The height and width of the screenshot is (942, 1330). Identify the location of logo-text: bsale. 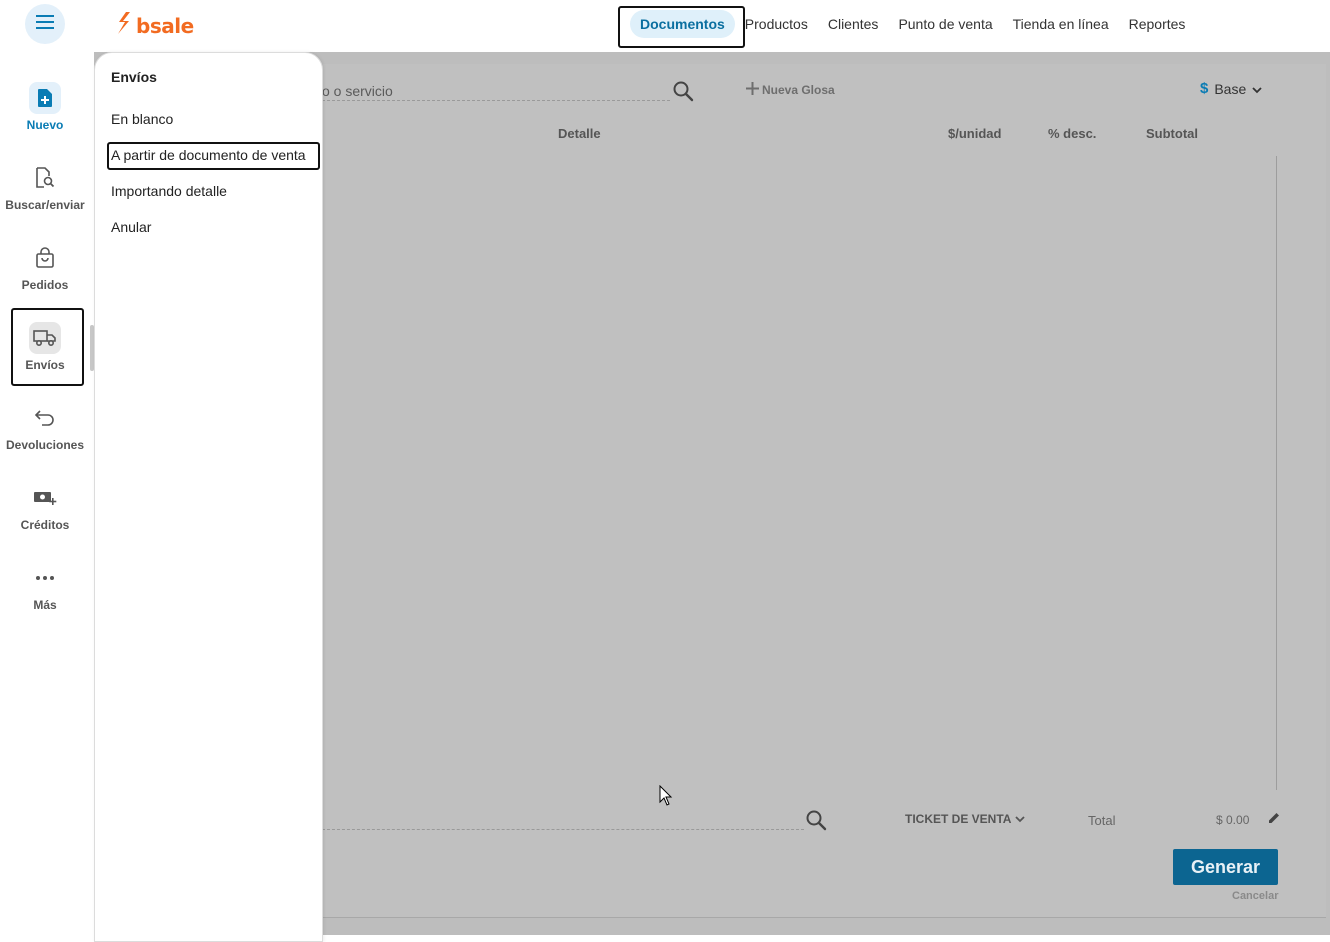
(165, 25).